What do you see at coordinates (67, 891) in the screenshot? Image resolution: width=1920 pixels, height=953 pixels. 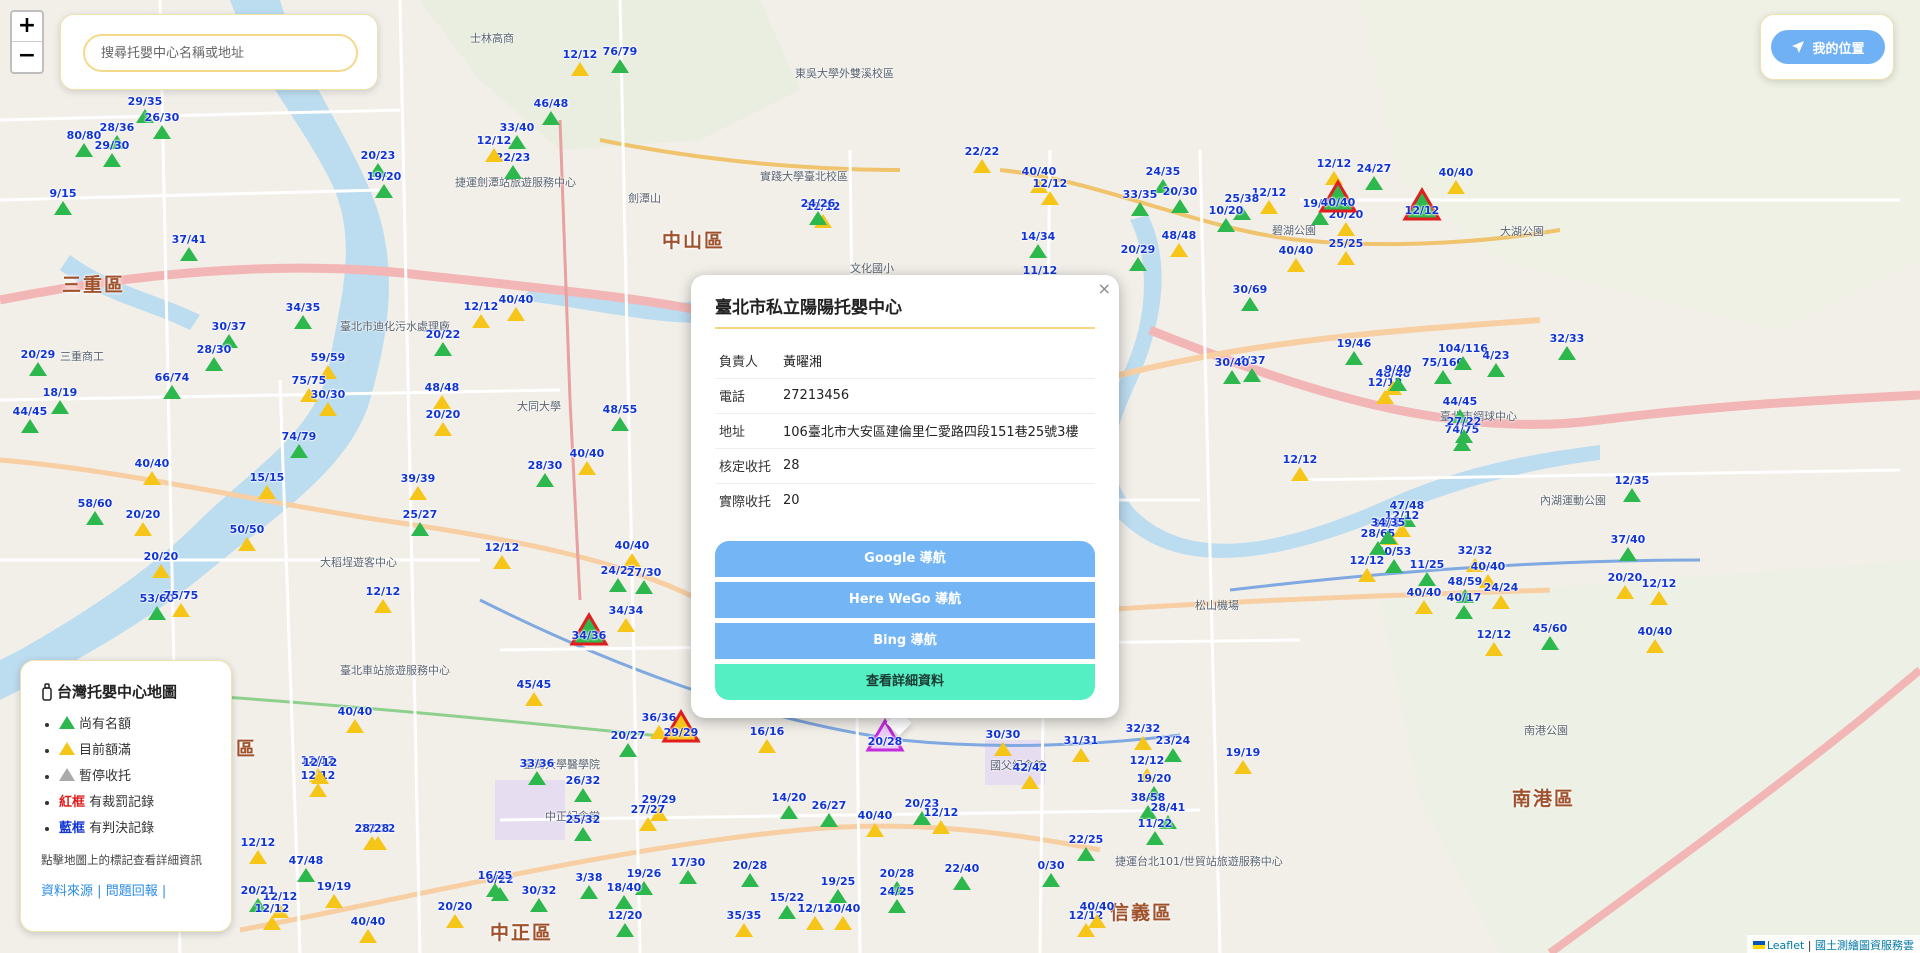 I see `data-source-link: 資料來源` at bounding box center [67, 891].